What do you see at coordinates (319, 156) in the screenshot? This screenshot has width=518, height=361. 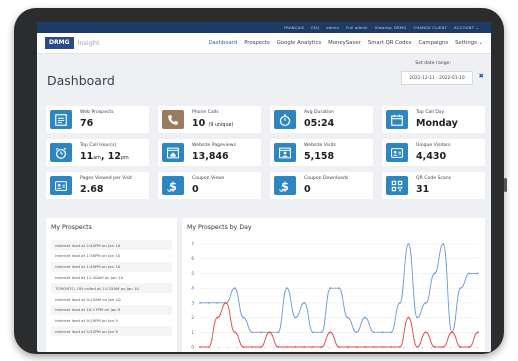 I see `stat-value: 5,158` at bounding box center [319, 156].